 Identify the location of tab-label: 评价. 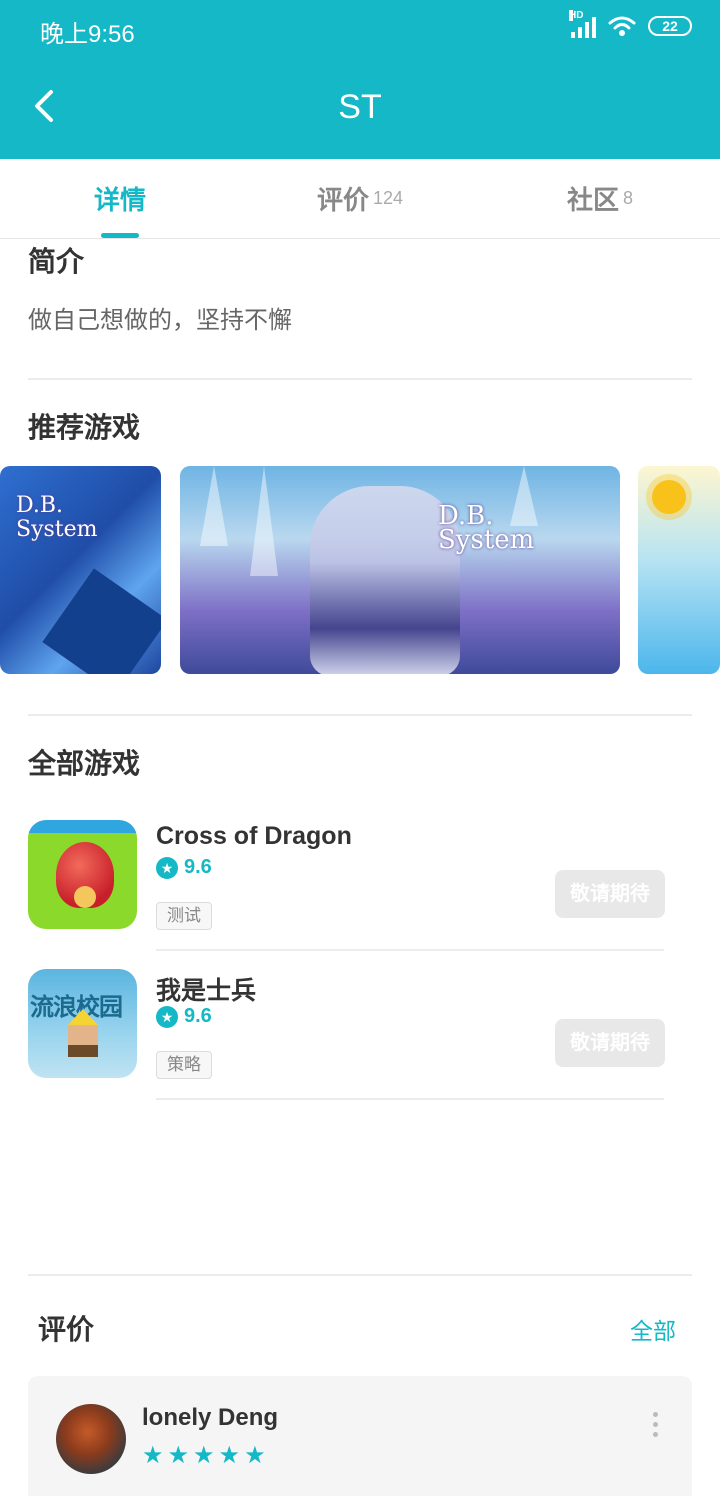
(342, 200).